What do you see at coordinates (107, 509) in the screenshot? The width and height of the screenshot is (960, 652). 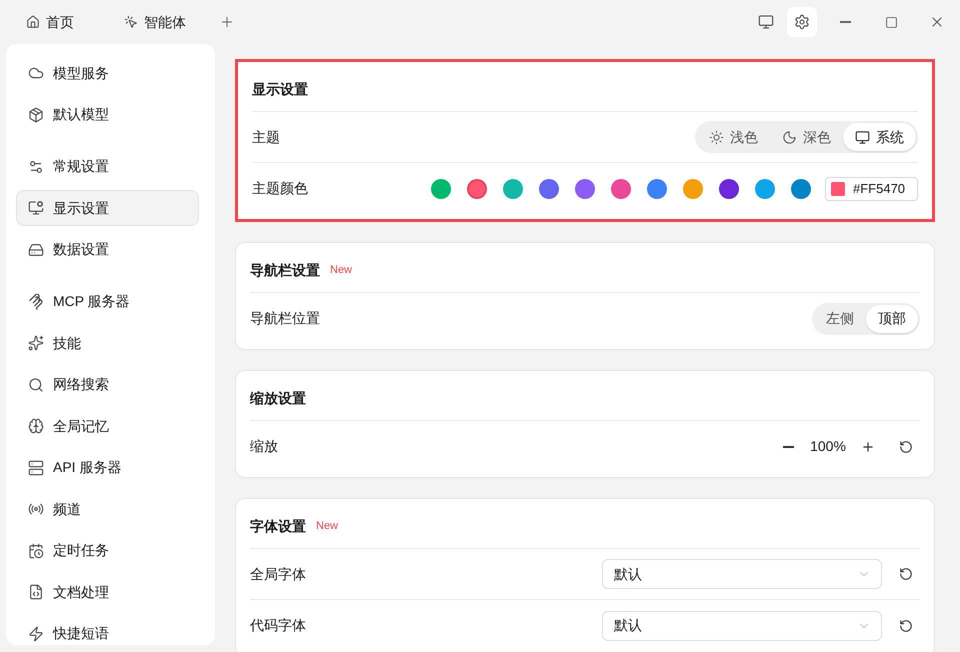 I see `sidebar-item: 频道` at bounding box center [107, 509].